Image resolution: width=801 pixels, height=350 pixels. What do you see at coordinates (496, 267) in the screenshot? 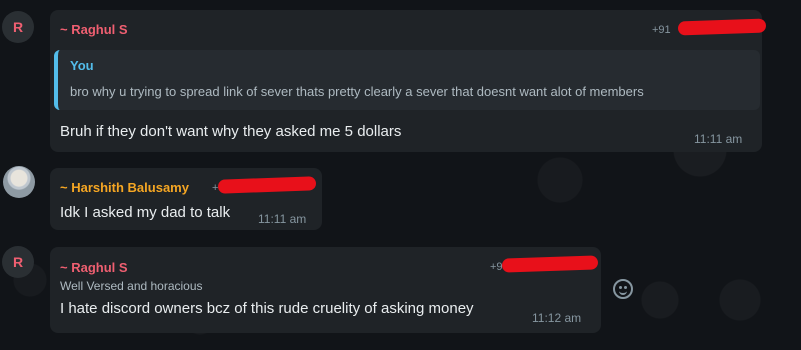
I see `sender-phone: +9` at bounding box center [496, 267].